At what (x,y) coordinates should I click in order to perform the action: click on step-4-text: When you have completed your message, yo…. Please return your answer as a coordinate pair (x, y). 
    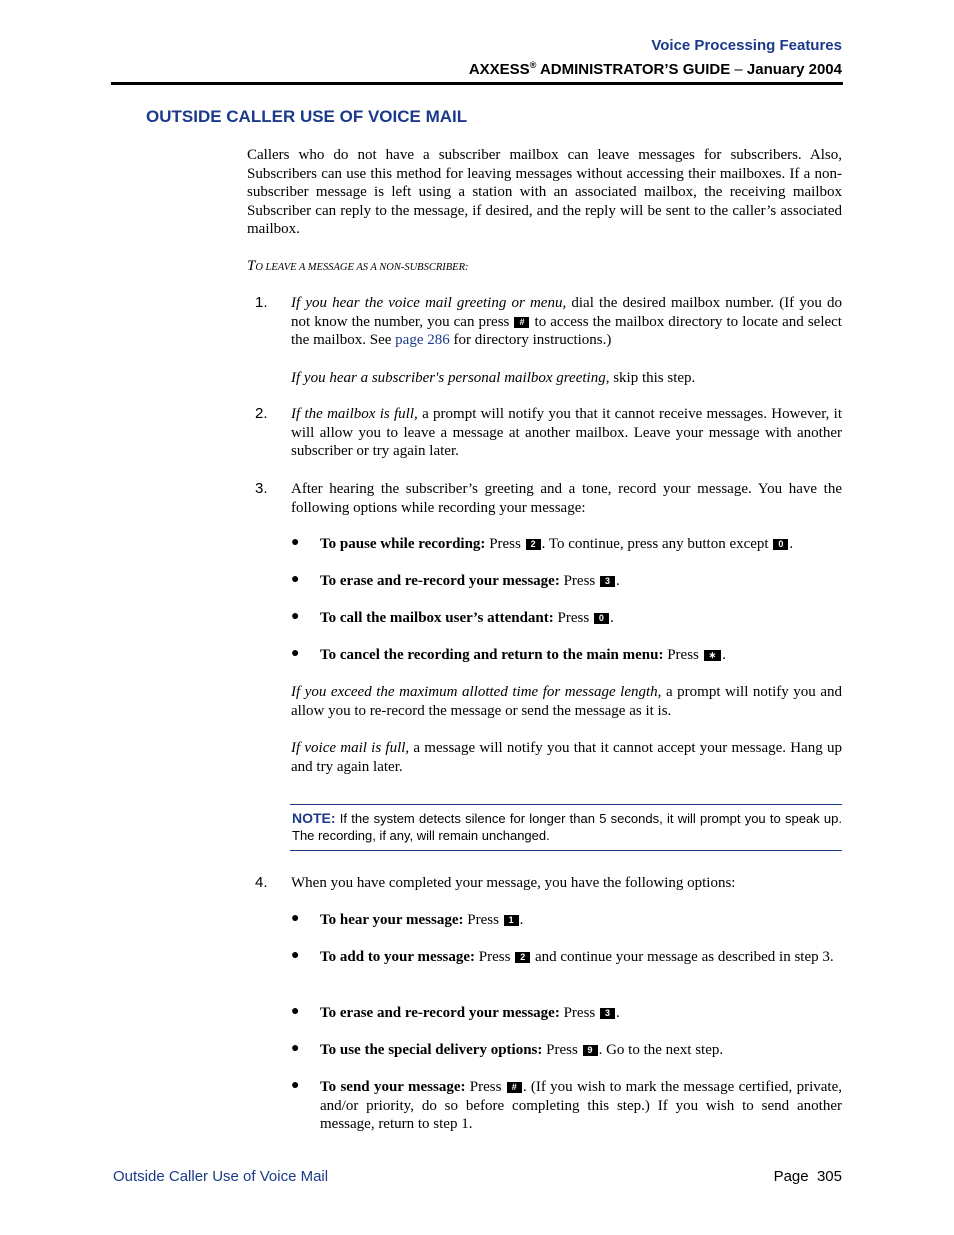
    Looking at the image, I should click on (513, 883).